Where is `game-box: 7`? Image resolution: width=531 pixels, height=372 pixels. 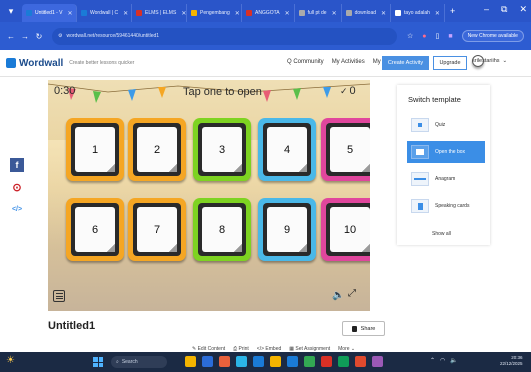 game-box: 7 is located at coordinates (157, 229).